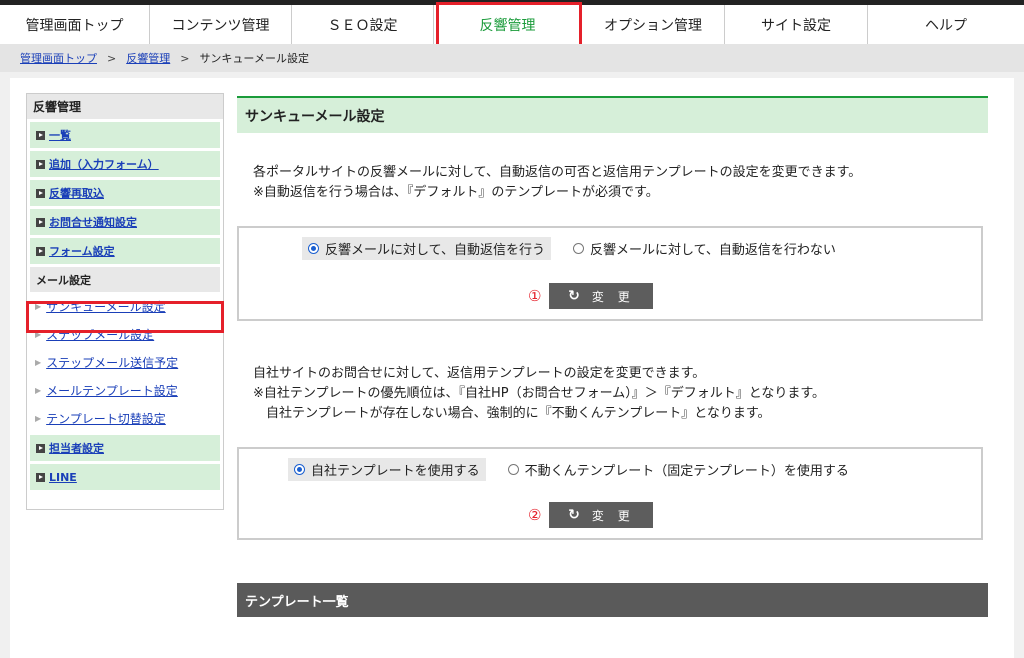 Image resolution: width=1024 pixels, height=658 pixels. Describe the element at coordinates (125, 279) in the screenshot. I see `sidebar-section-mail: メール設定` at that location.